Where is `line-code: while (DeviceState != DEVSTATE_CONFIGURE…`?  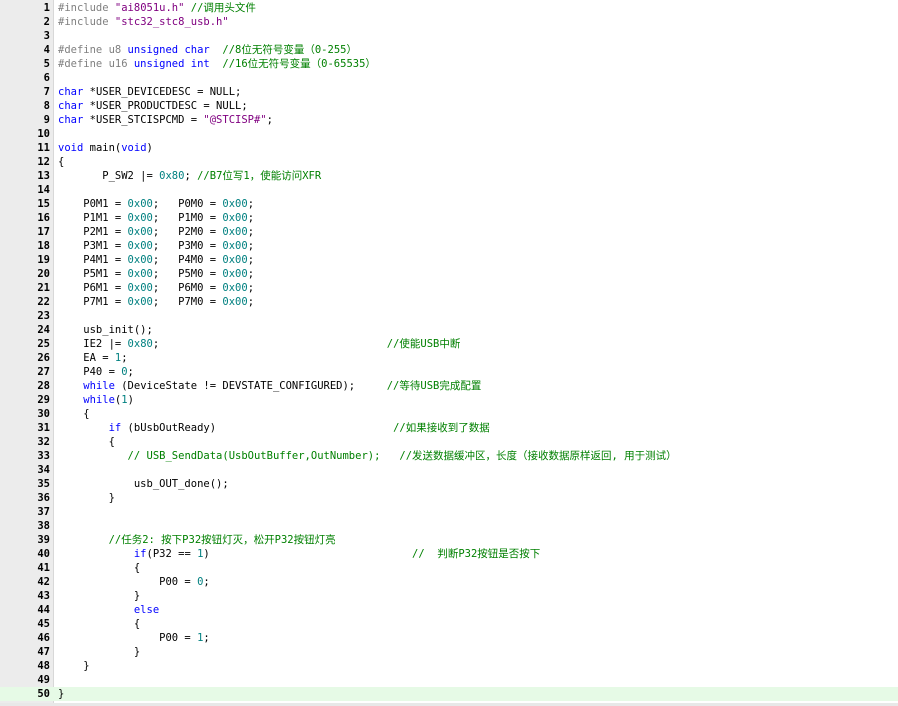
line-code: while (DeviceState != DEVSTATE_CONFIGURE… is located at coordinates (269, 386).